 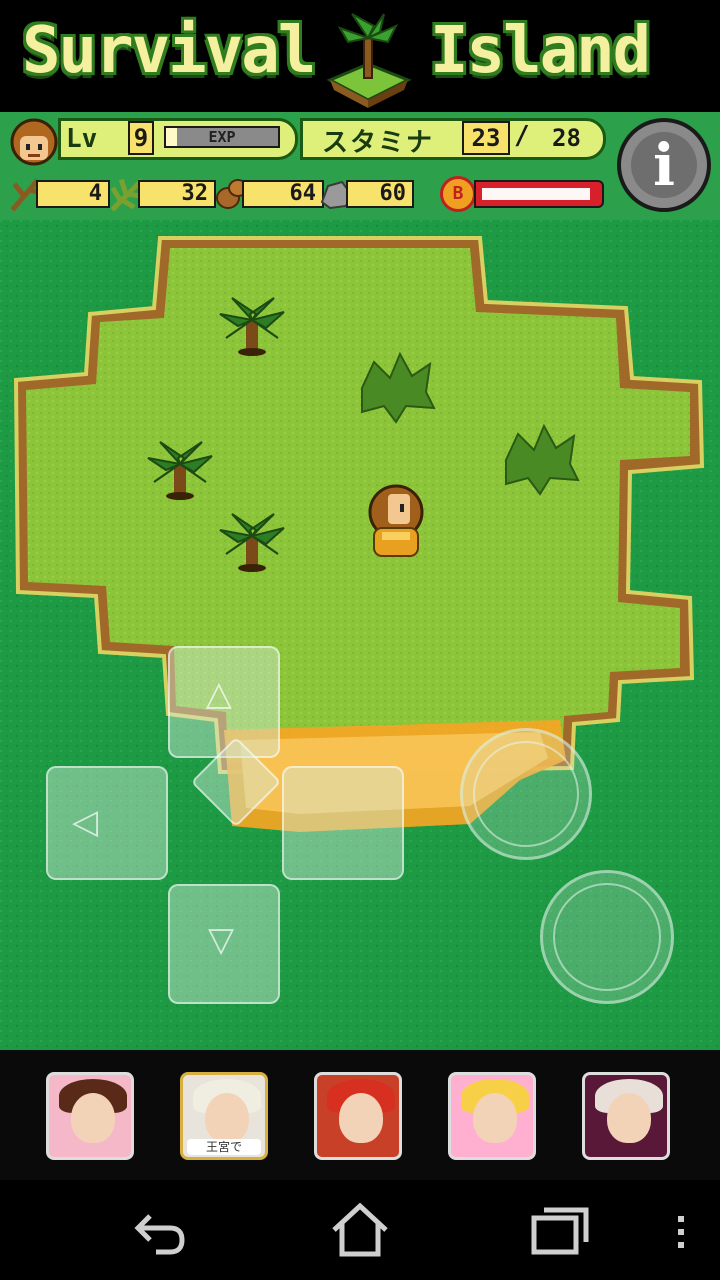 What do you see at coordinates (560, 1230) in the screenshot?
I see `recent-apps-icon` at bounding box center [560, 1230].